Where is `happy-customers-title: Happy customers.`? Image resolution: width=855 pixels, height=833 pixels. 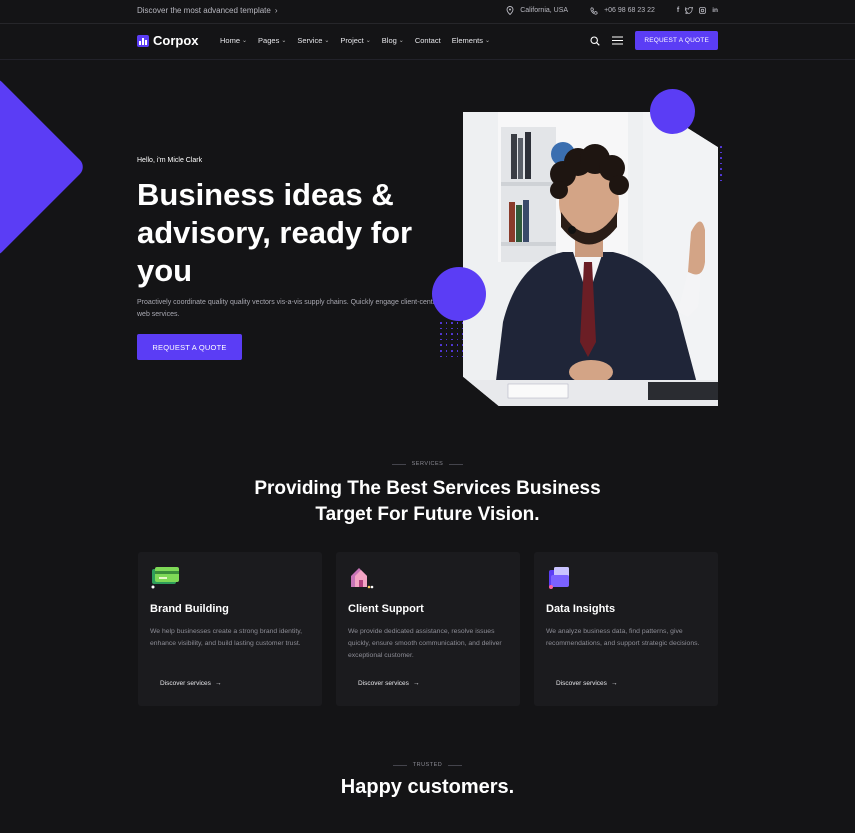 happy-customers-title: Happy customers. is located at coordinates (427, 787).